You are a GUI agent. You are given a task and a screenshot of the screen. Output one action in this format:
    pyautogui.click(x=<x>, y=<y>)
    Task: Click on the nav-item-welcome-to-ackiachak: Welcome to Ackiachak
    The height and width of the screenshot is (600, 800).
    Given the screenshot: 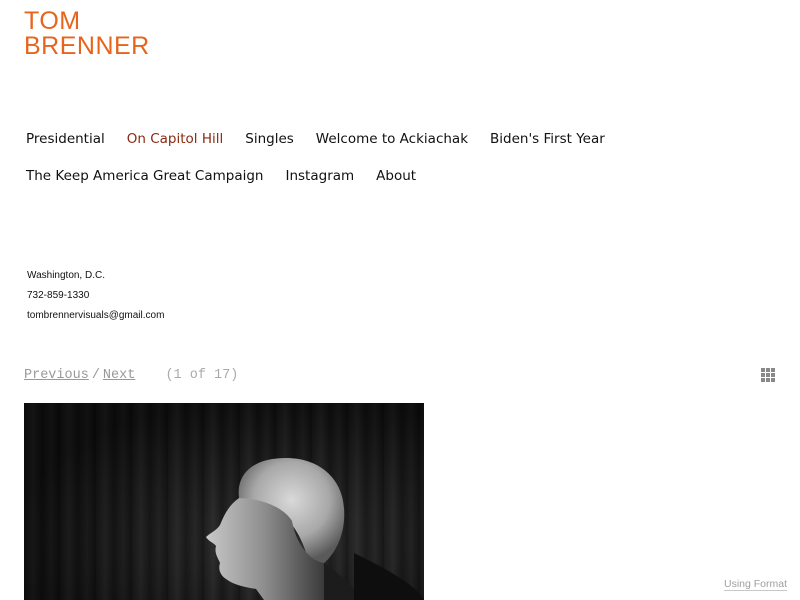 What is the action you would take?
    pyautogui.click(x=392, y=139)
    